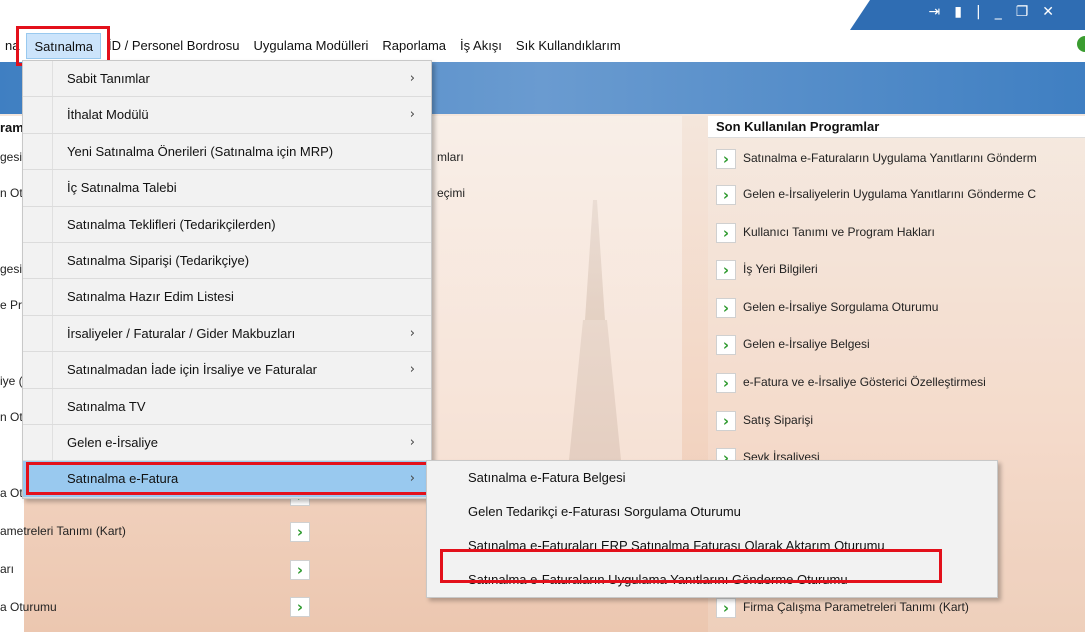 The width and height of the screenshot is (1085, 632). What do you see at coordinates (28, 607) in the screenshot?
I see `left-row: a Oturumu` at bounding box center [28, 607].